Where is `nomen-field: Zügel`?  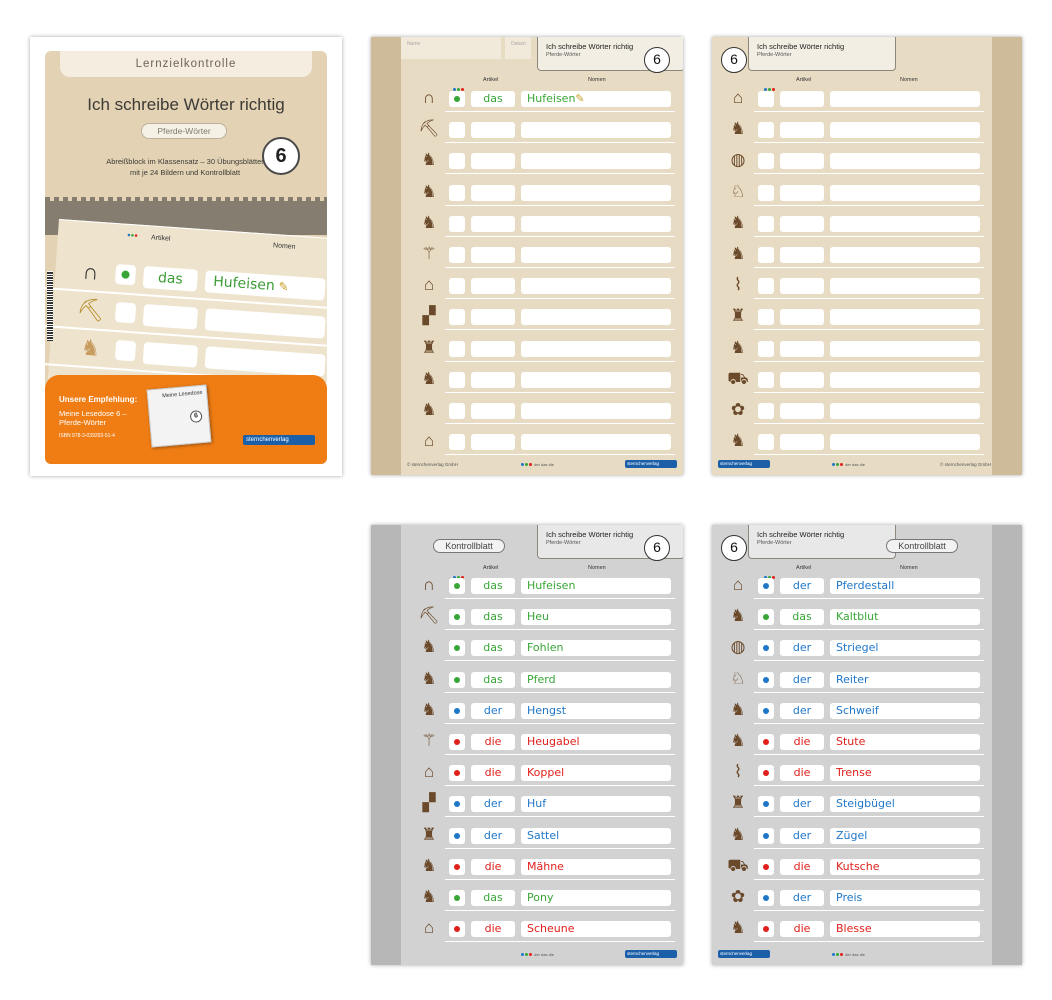
nomen-field: Zügel is located at coordinates (905, 835).